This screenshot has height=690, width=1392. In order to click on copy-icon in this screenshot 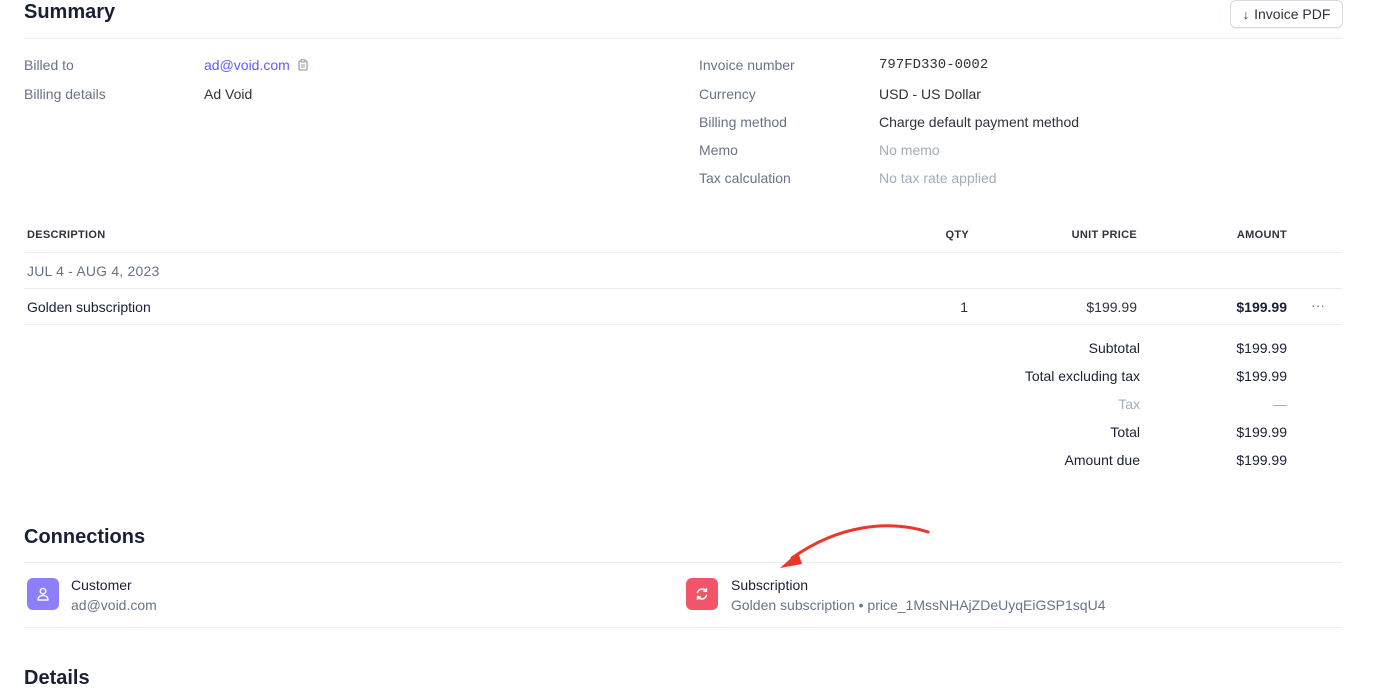, I will do `click(303, 66)`.